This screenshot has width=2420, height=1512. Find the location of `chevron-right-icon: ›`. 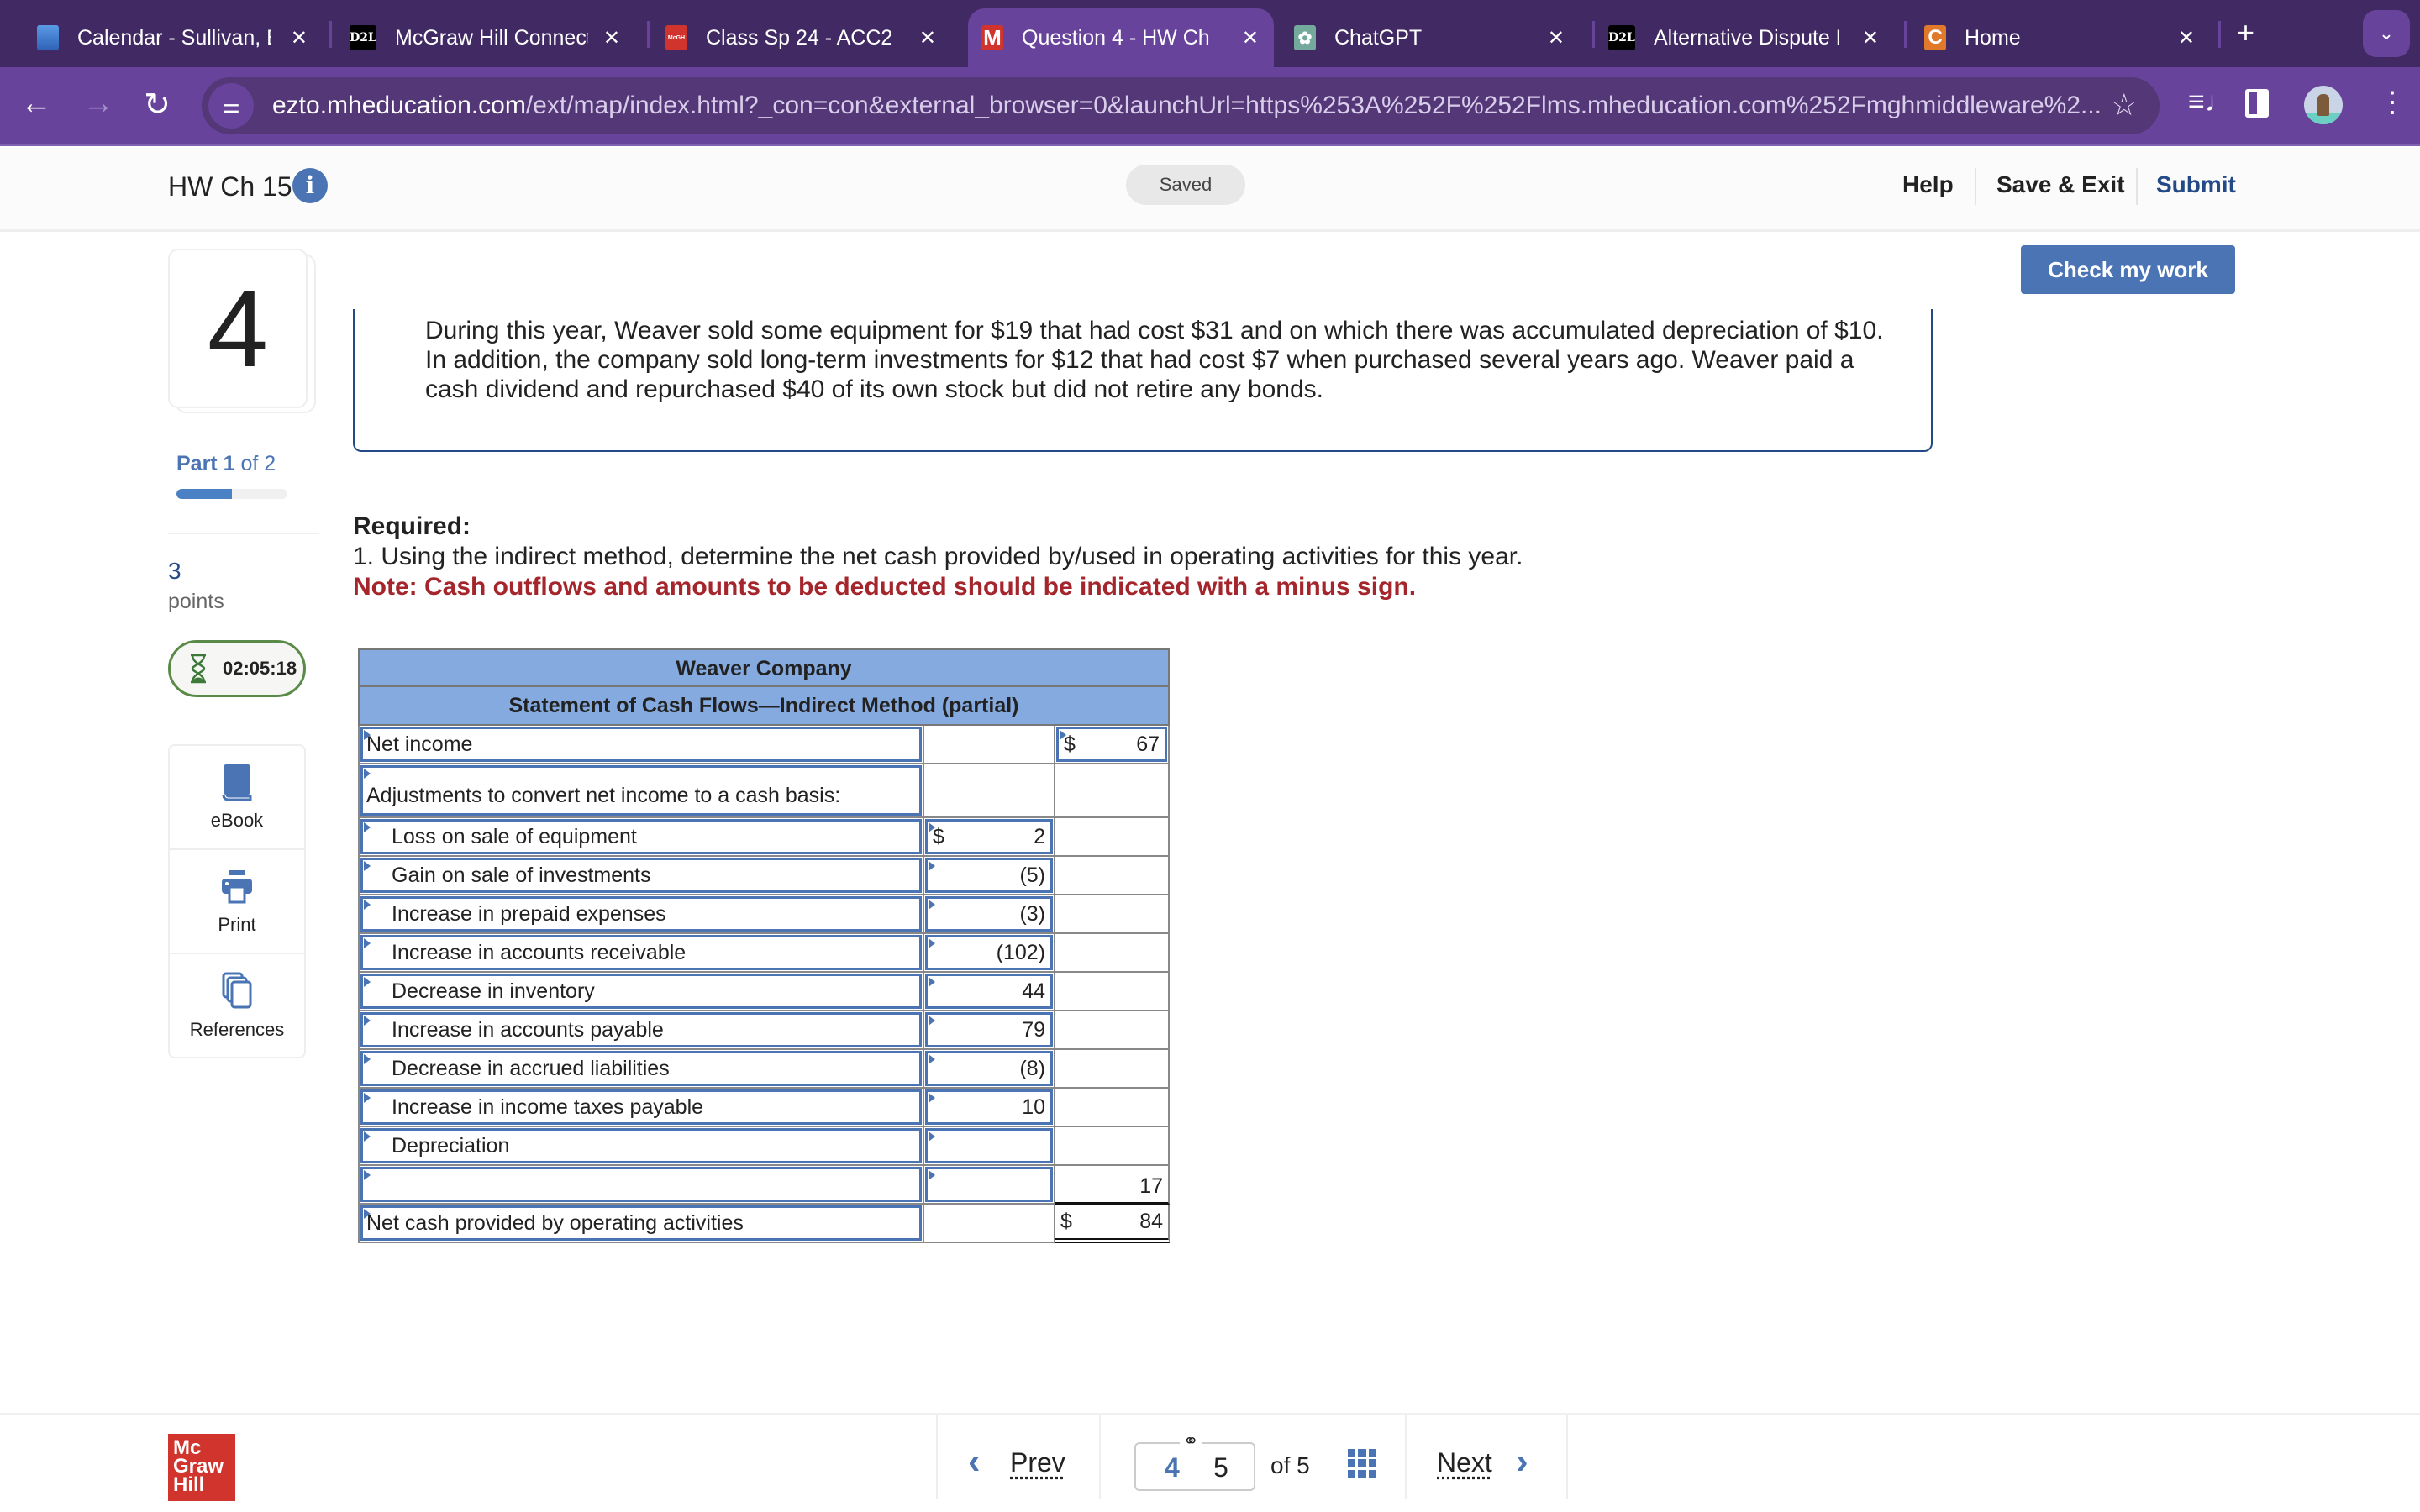

chevron-right-icon: › is located at coordinates (1522, 1462).